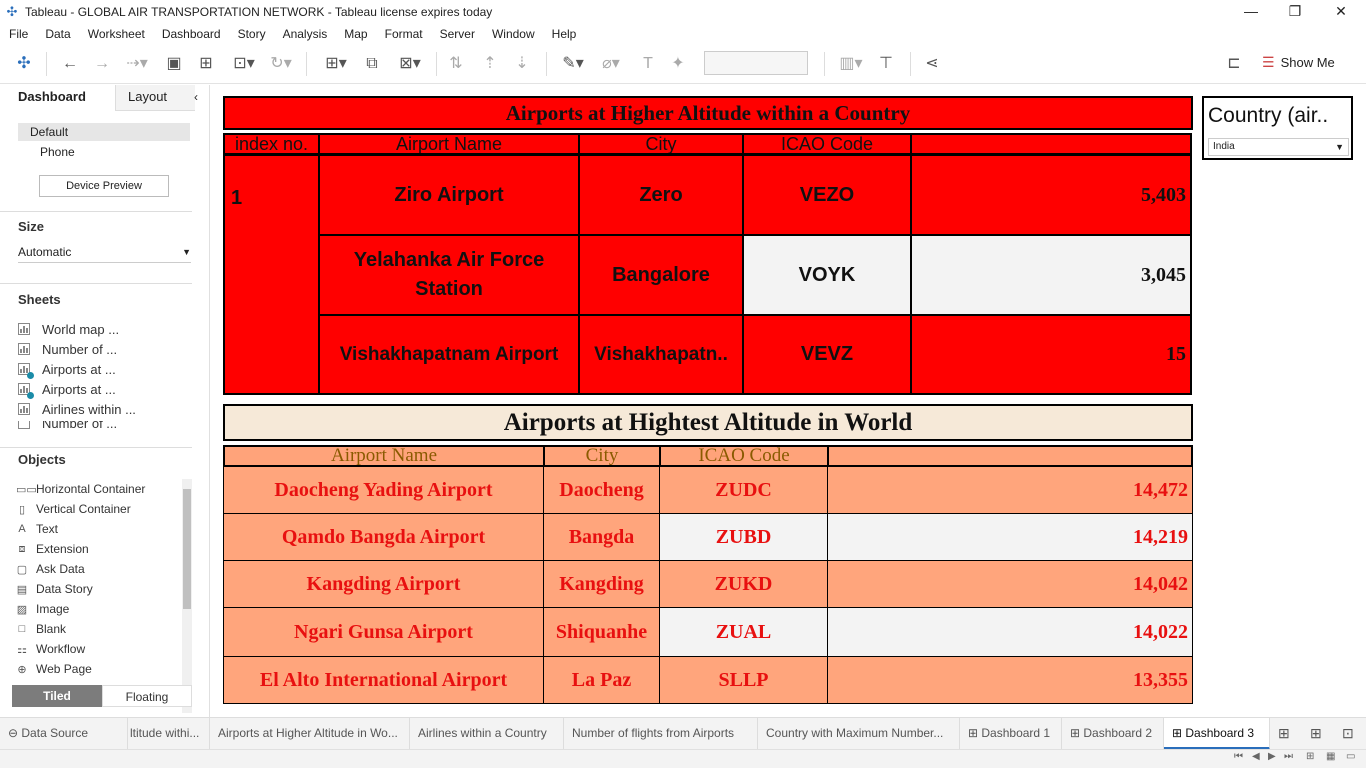  I want to click on altitude-cell: 14,219, so click(1010, 537).